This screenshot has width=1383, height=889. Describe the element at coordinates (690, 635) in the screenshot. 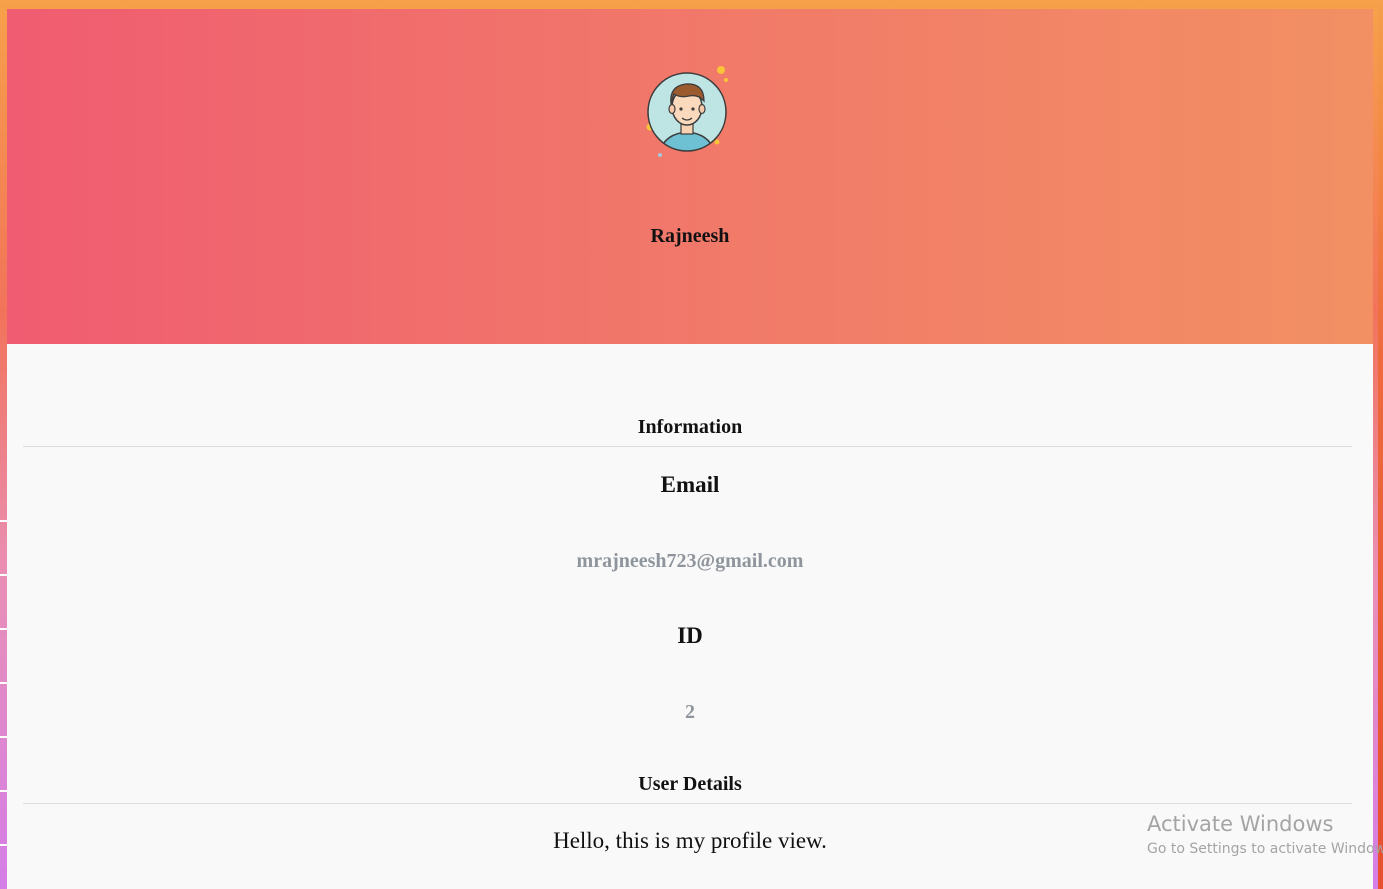

I see `id-label: ID` at that location.